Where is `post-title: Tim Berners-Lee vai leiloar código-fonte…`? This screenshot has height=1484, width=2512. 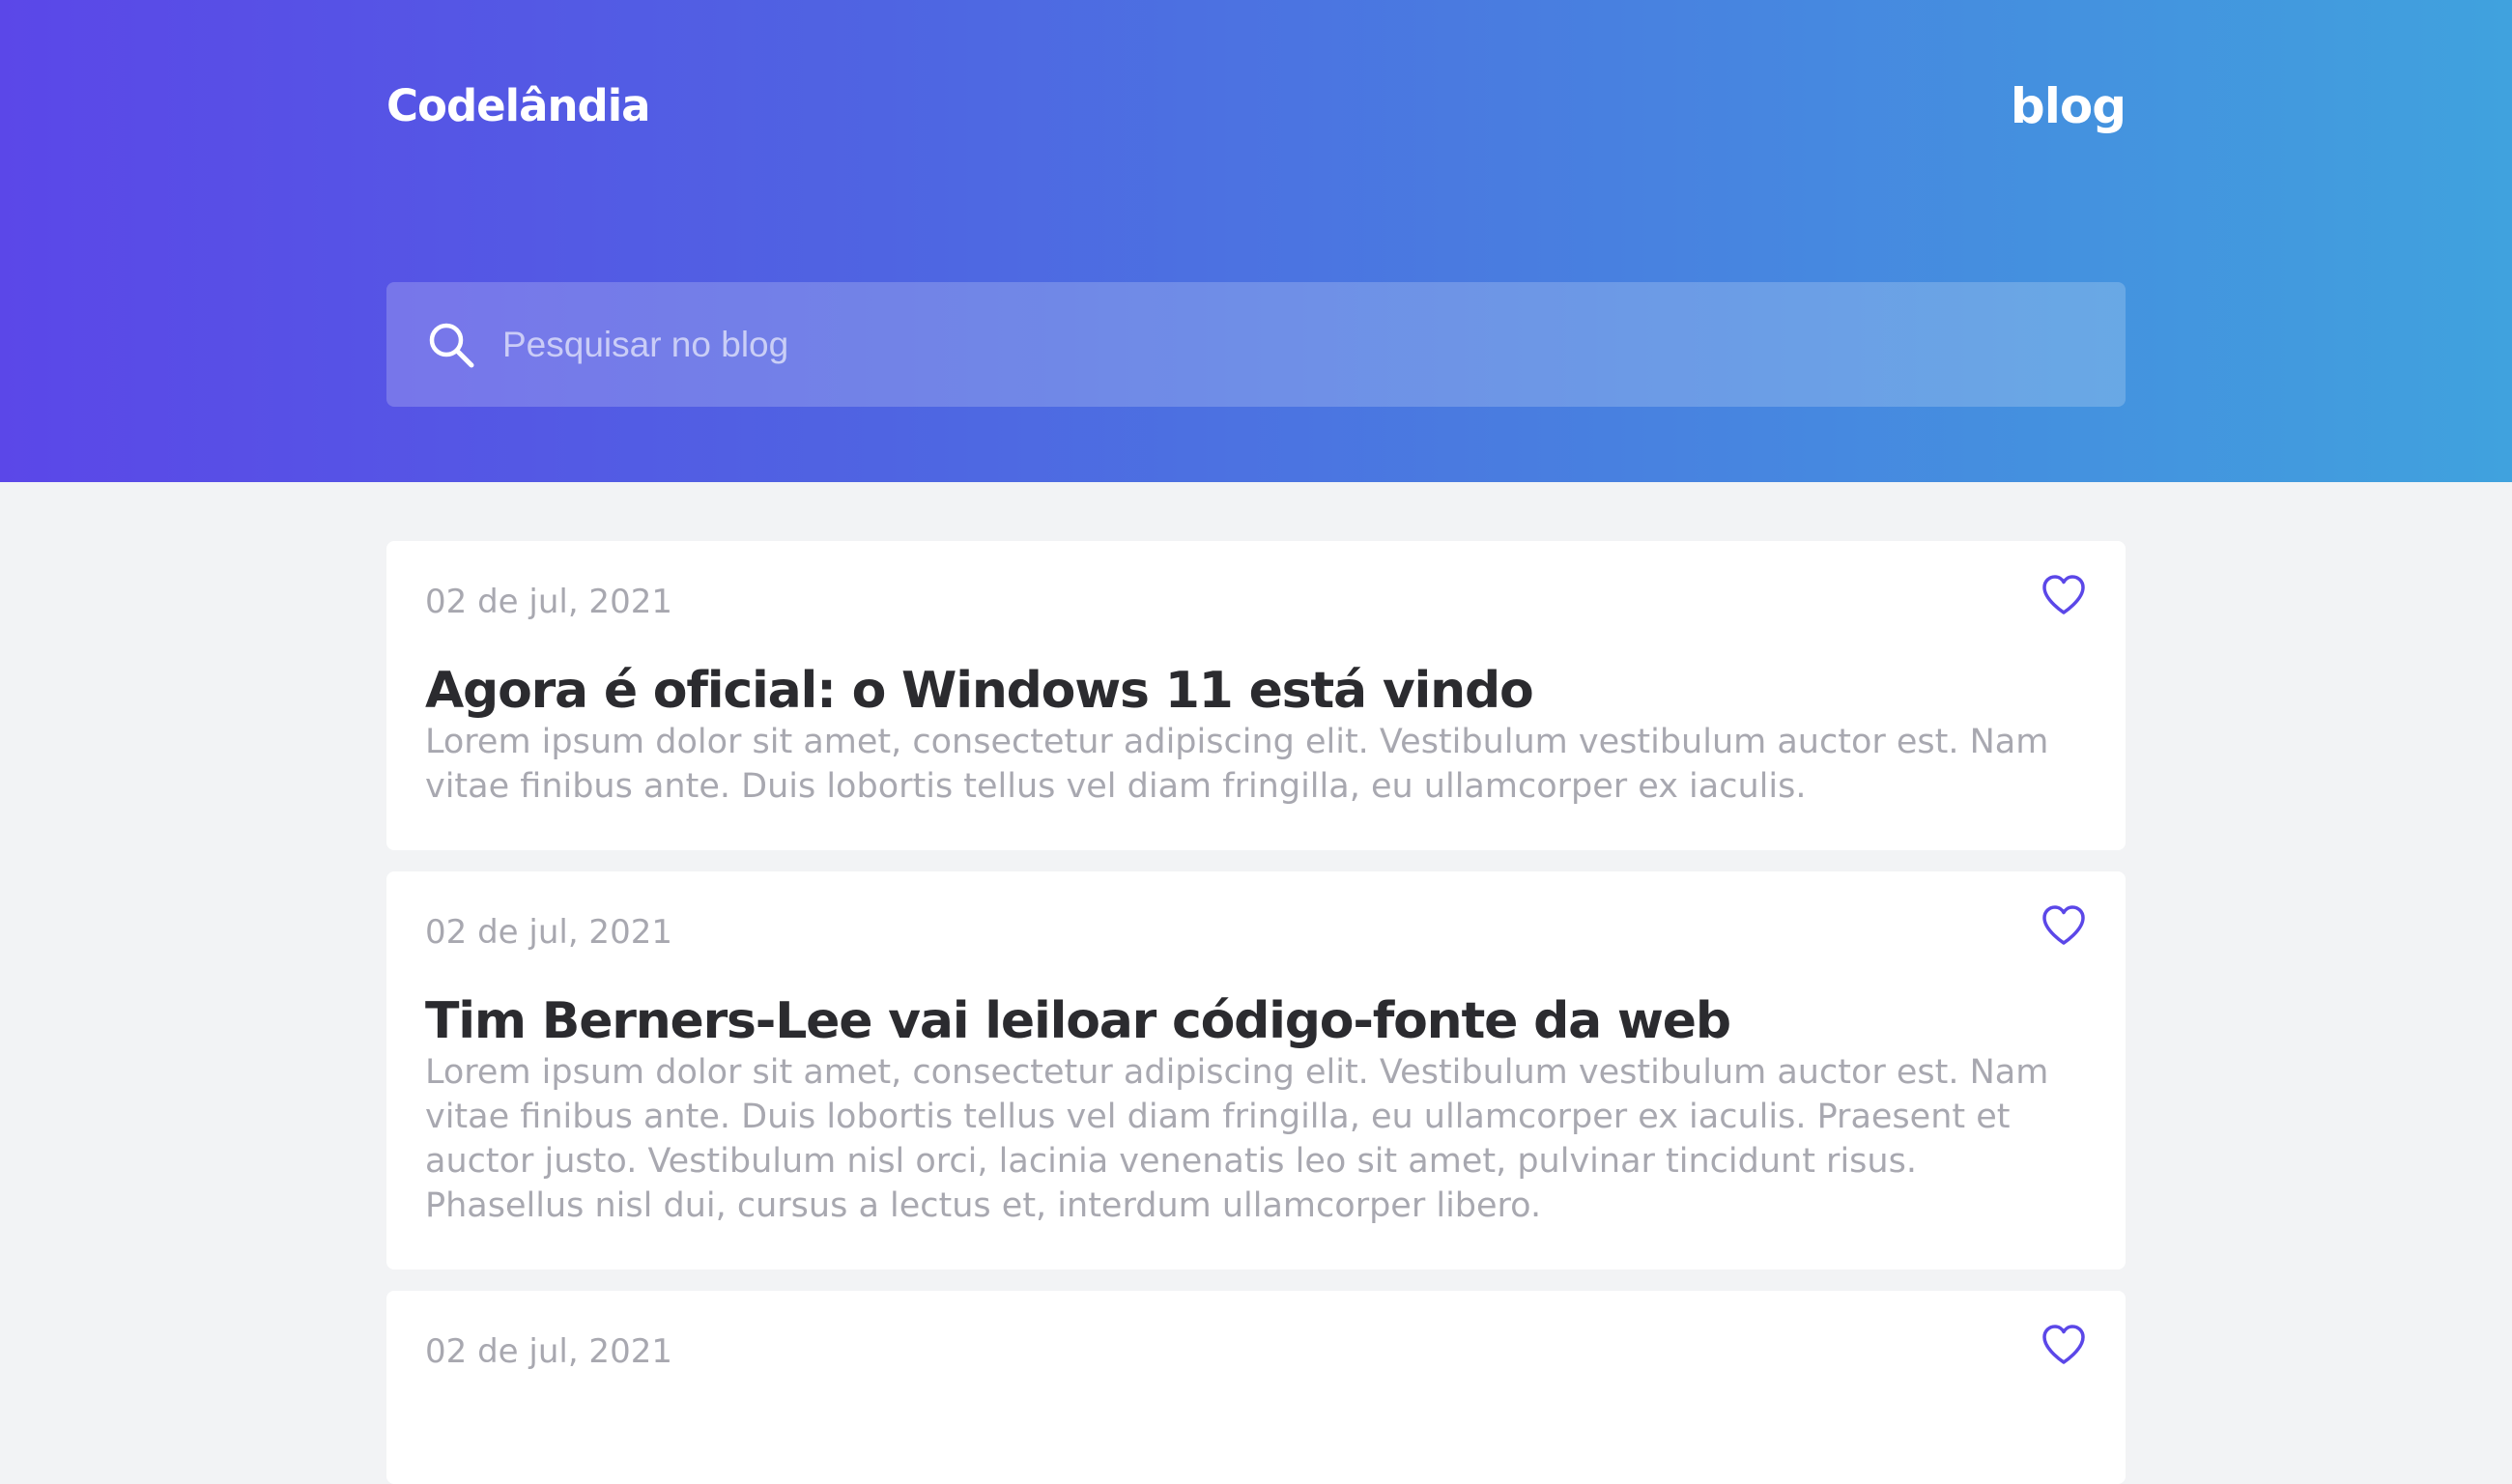 post-title: Tim Berners-Lee vai leiloar código-fonte… is located at coordinates (1078, 1021).